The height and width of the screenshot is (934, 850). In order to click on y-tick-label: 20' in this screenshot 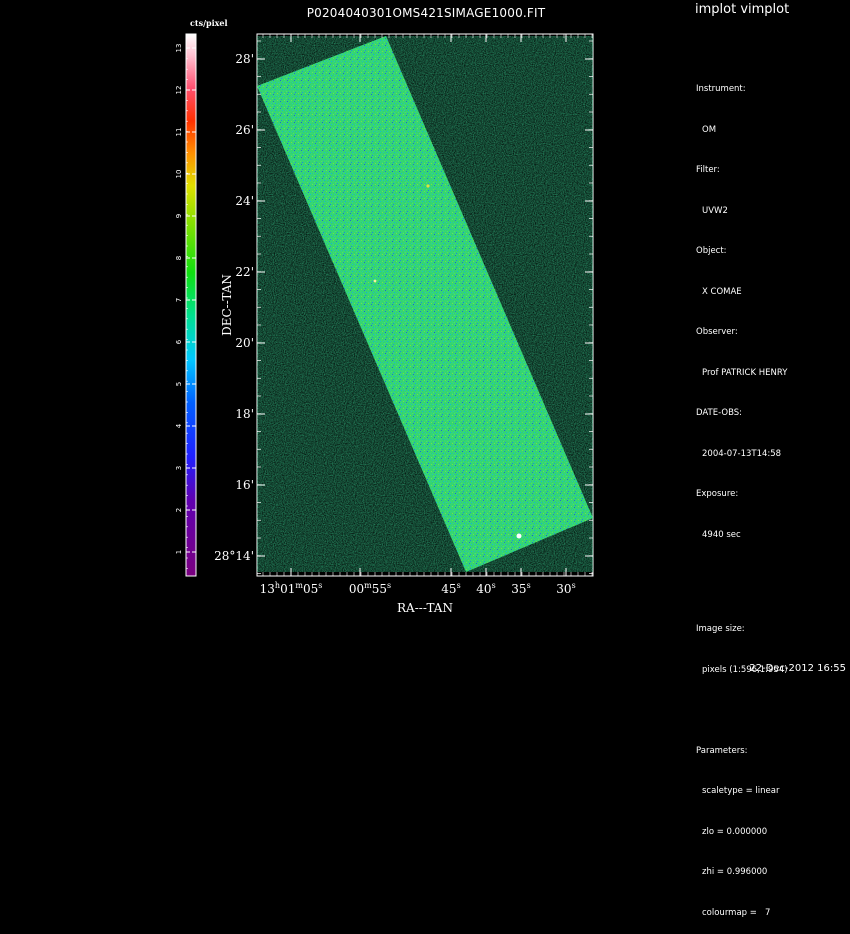, I will do `click(244, 343)`.